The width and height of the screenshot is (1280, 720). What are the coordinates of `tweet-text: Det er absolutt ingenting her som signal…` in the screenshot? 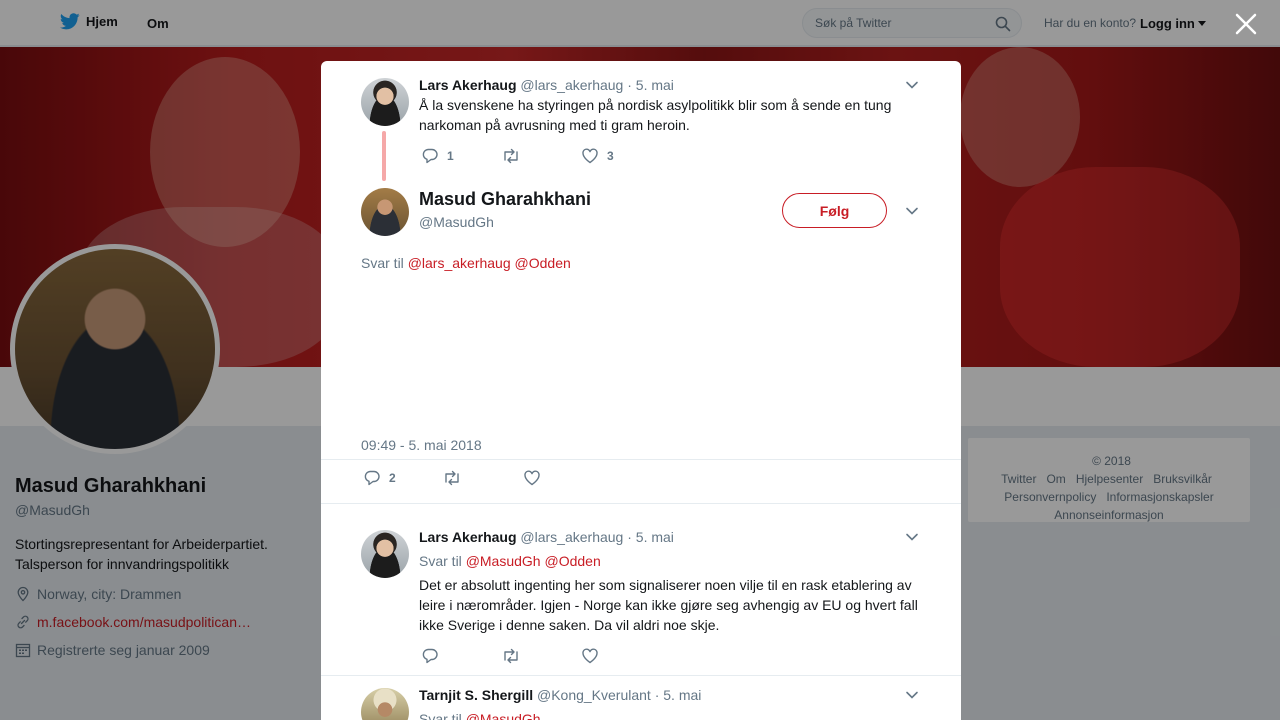 It's located at (668, 605).